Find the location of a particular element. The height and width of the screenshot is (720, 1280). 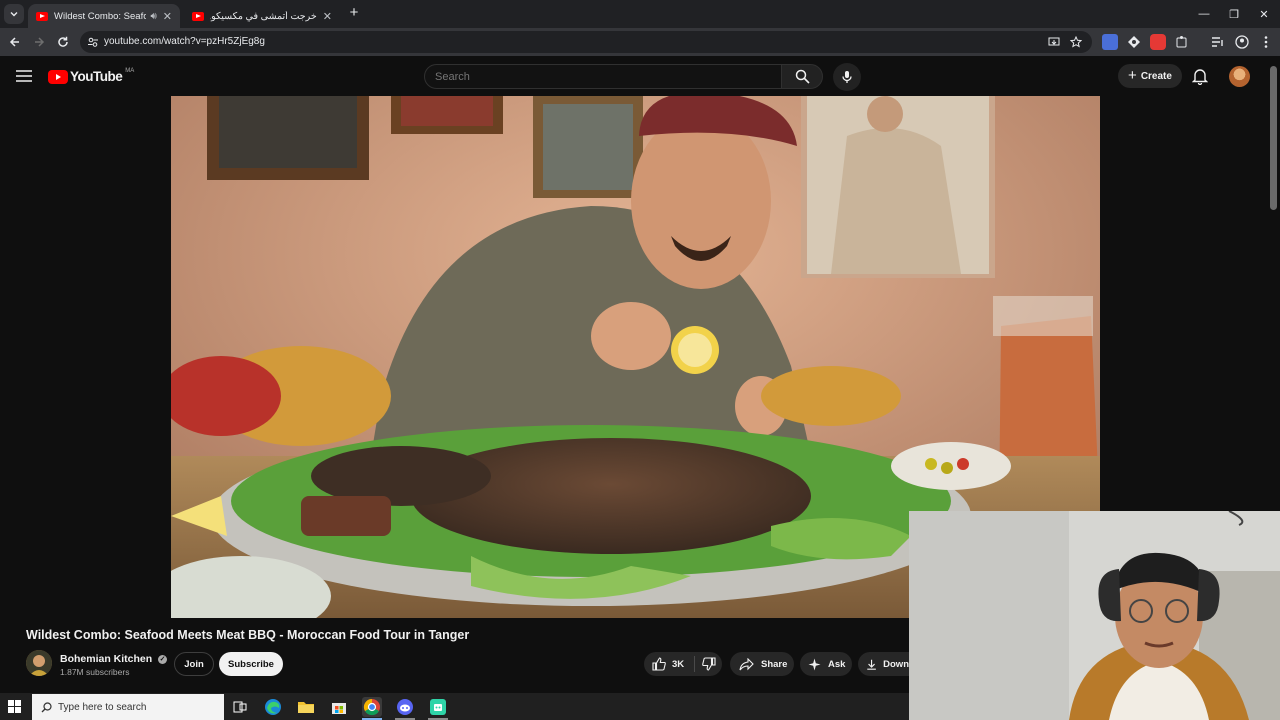

tab-title: Wildest Combo: Seafood M is located at coordinates (100, 16).